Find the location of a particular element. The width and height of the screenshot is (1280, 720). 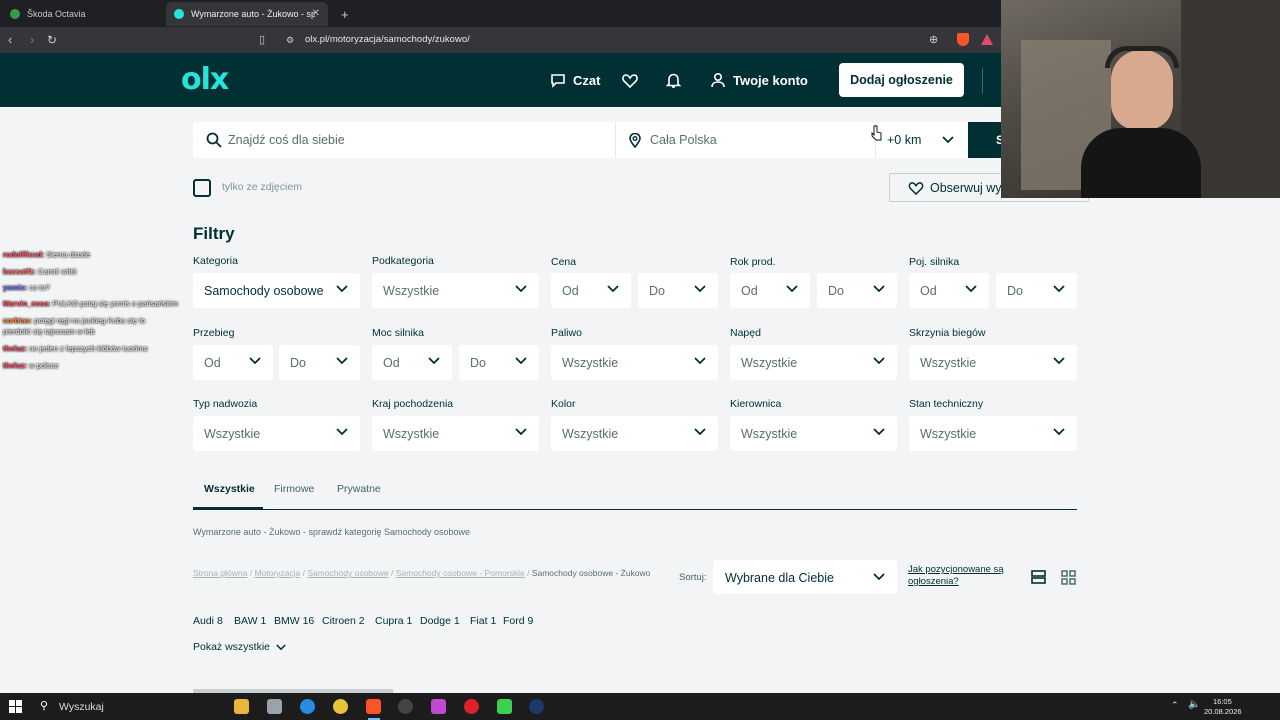

sort-select: Wybrane dla Ciebie is located at coordinates (805, 577).